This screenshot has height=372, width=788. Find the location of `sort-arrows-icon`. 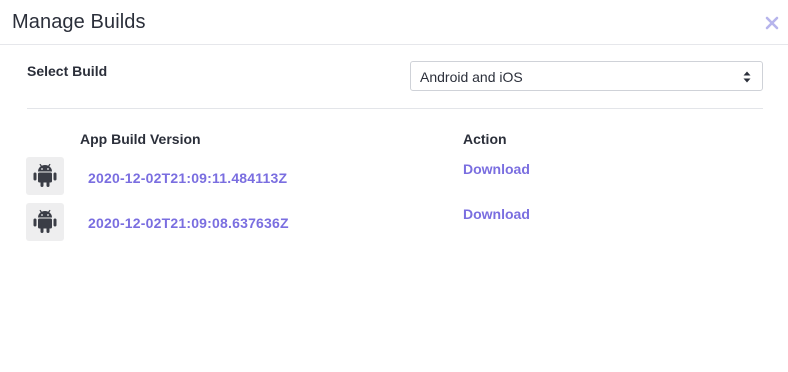

sort-arrows-icon is located at coordinates (747, 77).